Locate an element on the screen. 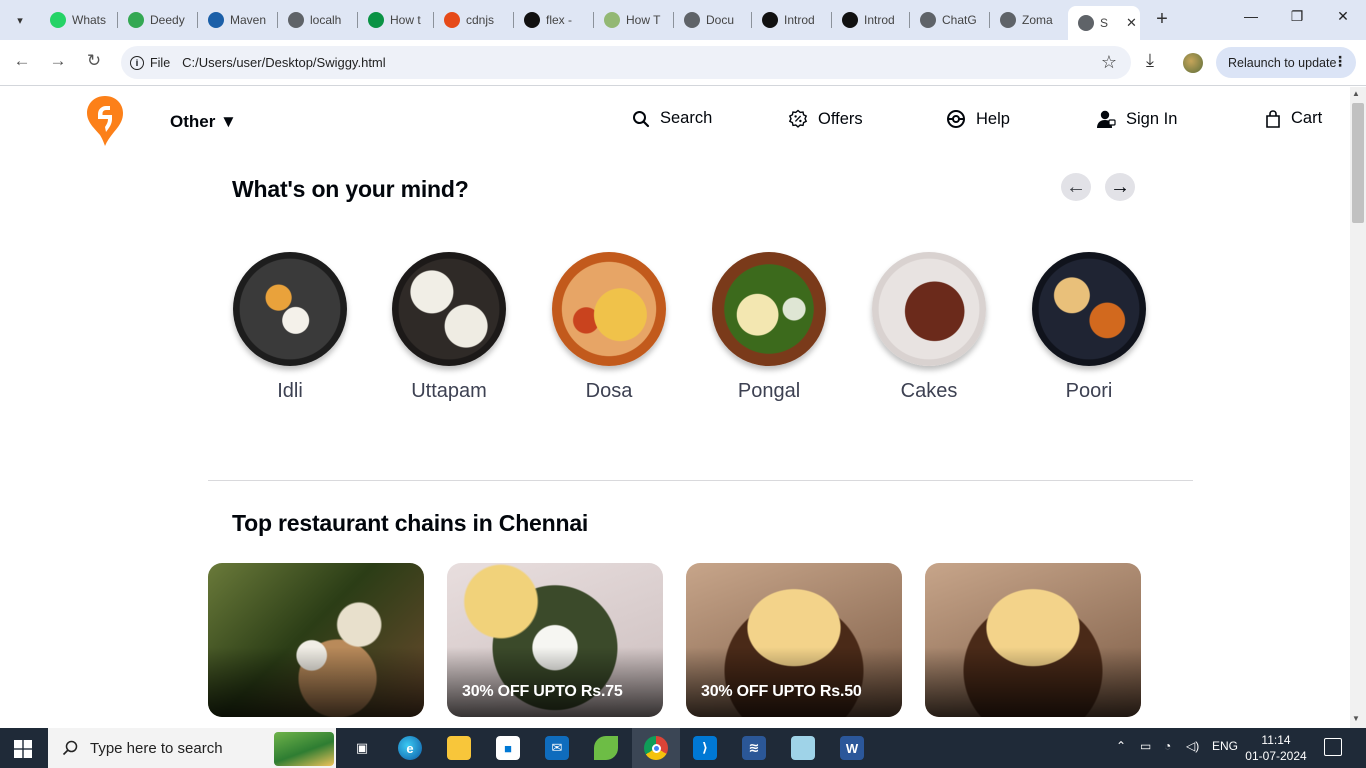 This screenshot has width=1366, height=768. nav-search: Search is located at coordinates (672, 118).